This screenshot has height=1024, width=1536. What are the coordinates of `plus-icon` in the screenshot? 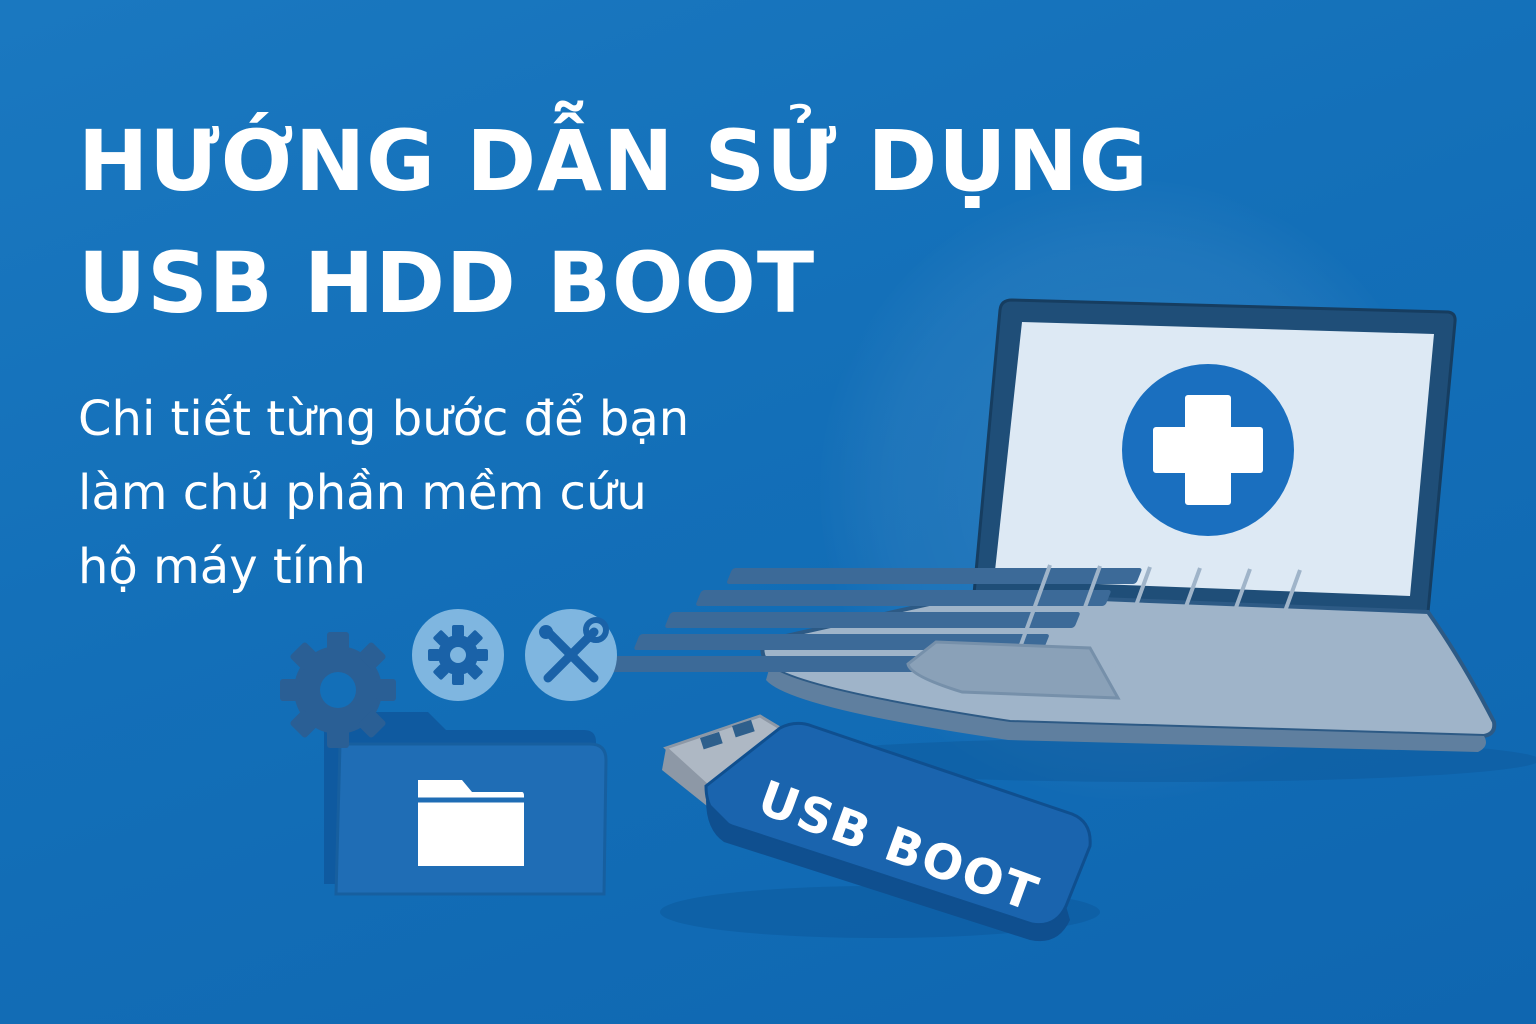 It's located at (1208, 450).